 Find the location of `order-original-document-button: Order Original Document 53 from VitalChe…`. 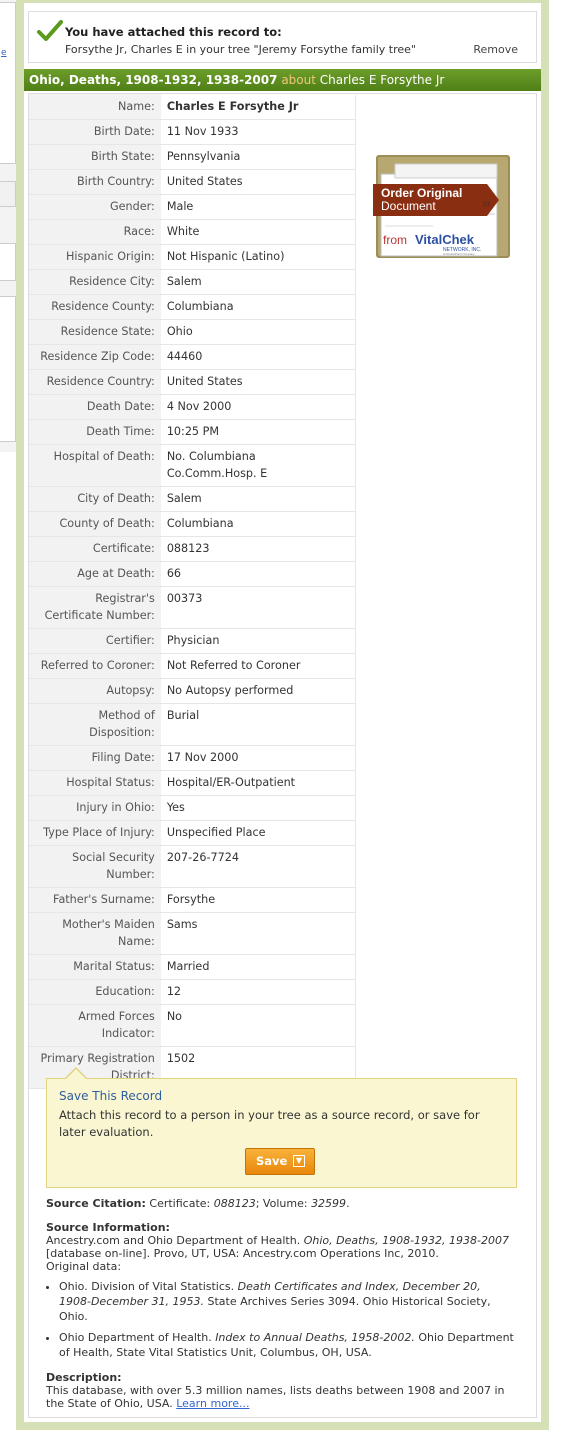

order-original-document-button: Order Original Document 53 from VitalChe… is located at coordinates (442, 207).